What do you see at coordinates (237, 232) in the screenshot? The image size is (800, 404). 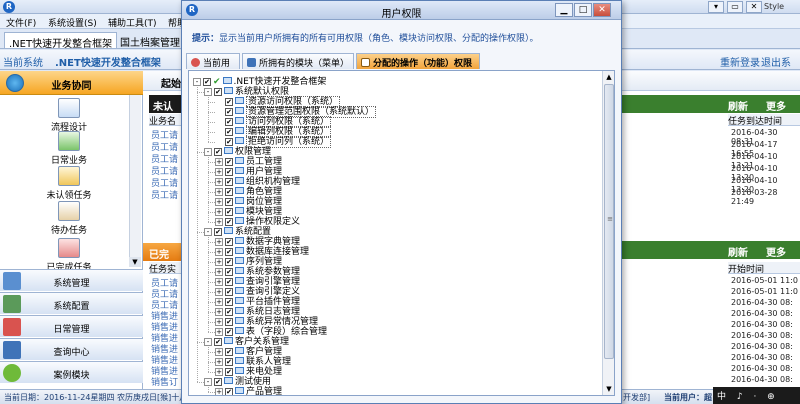 I see `tree-group-node: - ✔ 系统配置` at bounding box center [237, 232].